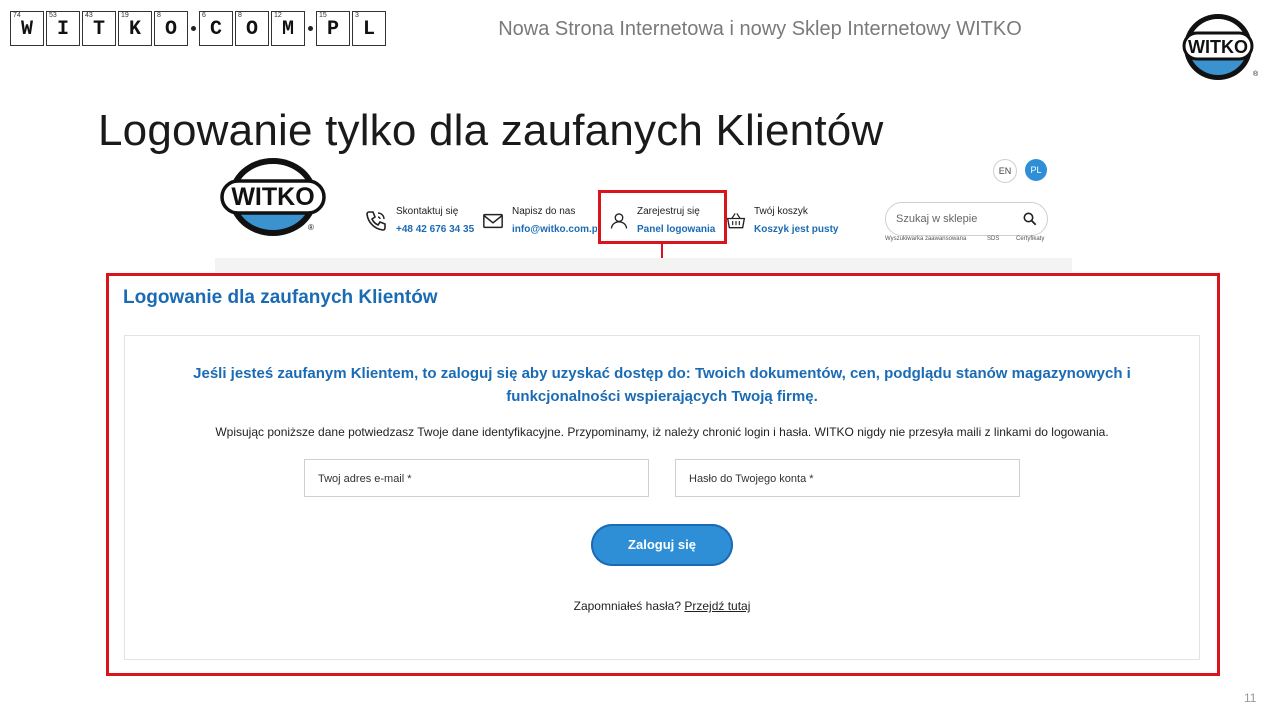  Describe the element at coordinates (1250, 698) in the screenshot. I see `page-number: 11` at that location.